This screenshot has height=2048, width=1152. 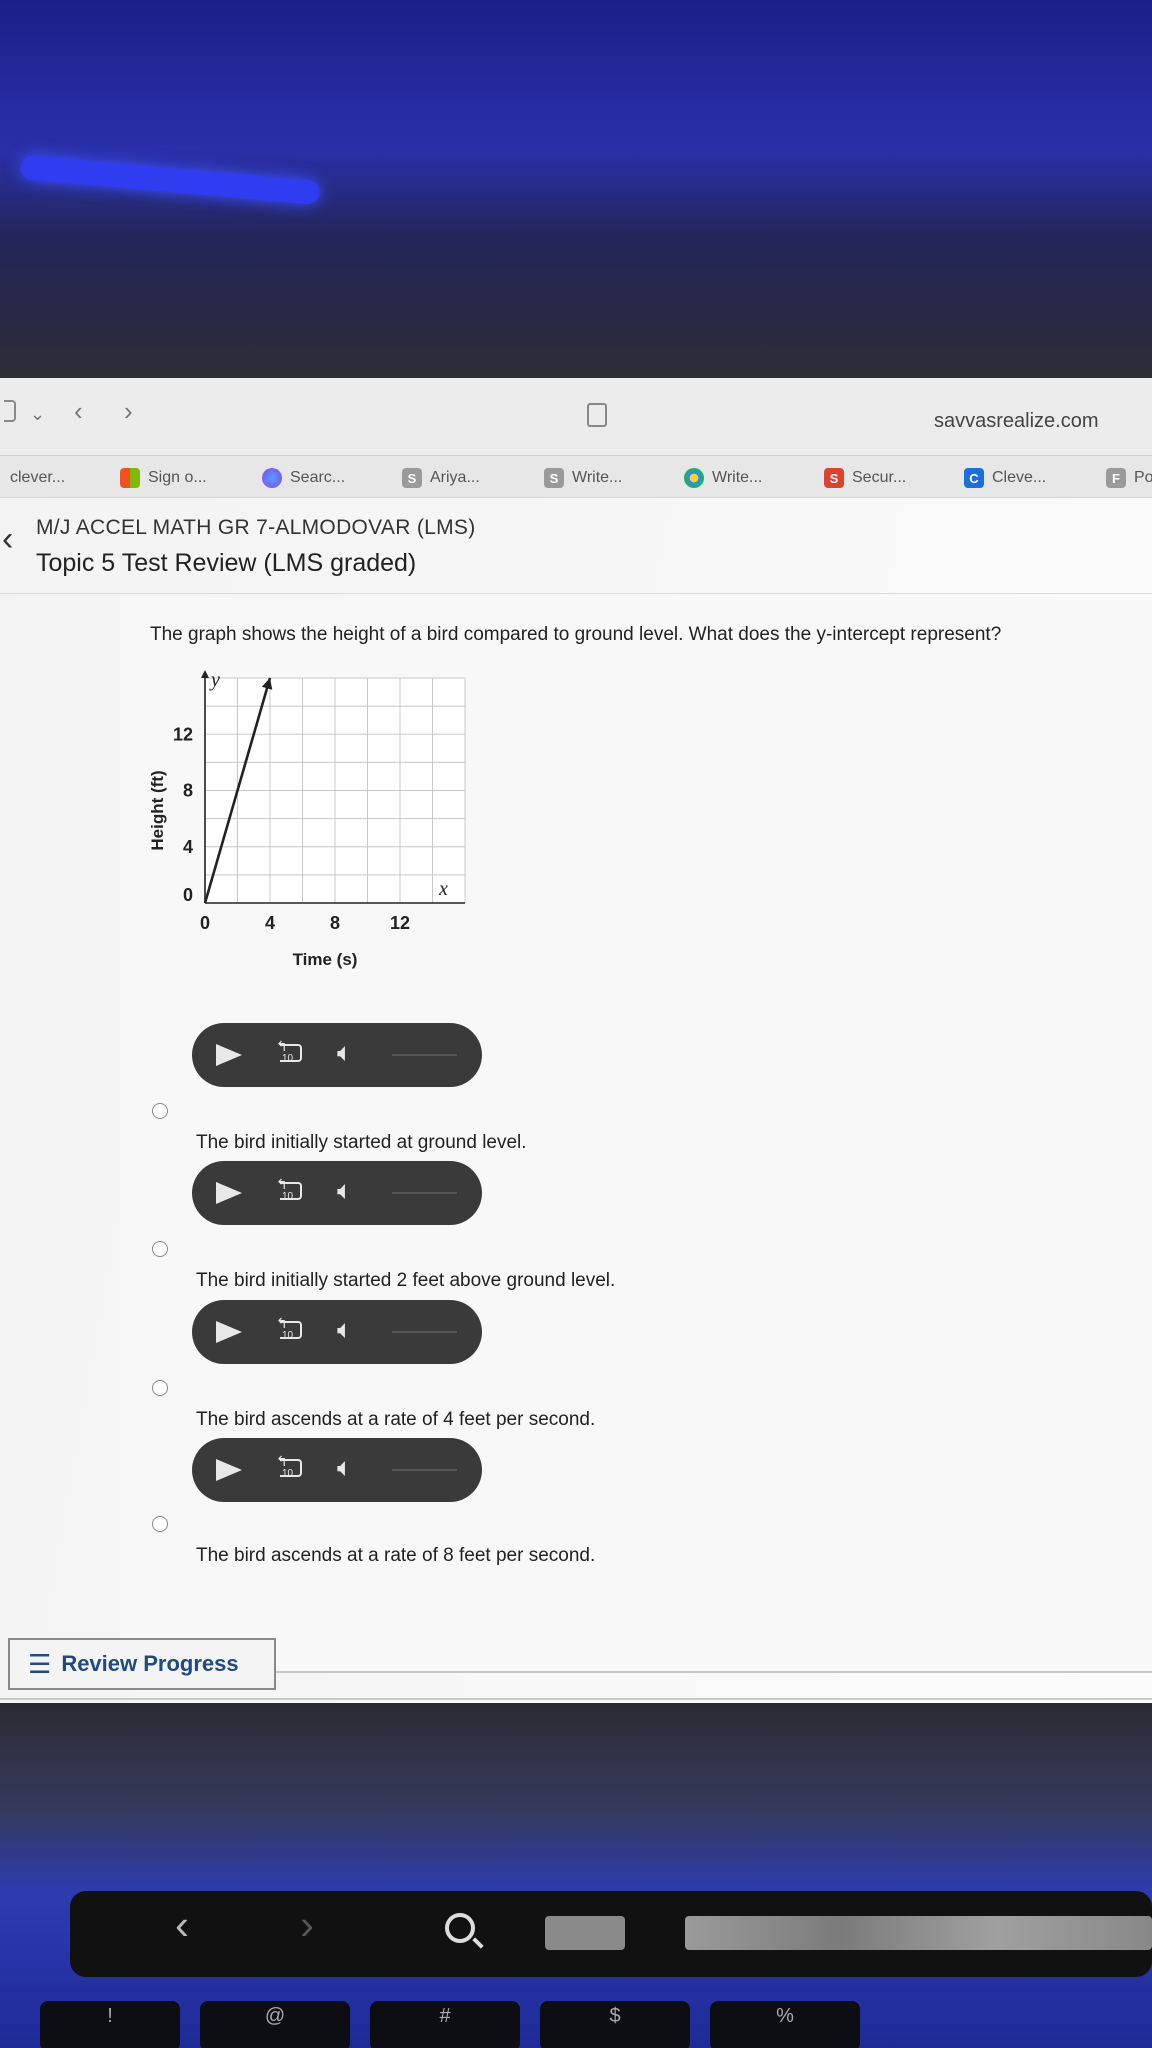 I want to click on y-tick-label: 0, so click(x=188, y=895).